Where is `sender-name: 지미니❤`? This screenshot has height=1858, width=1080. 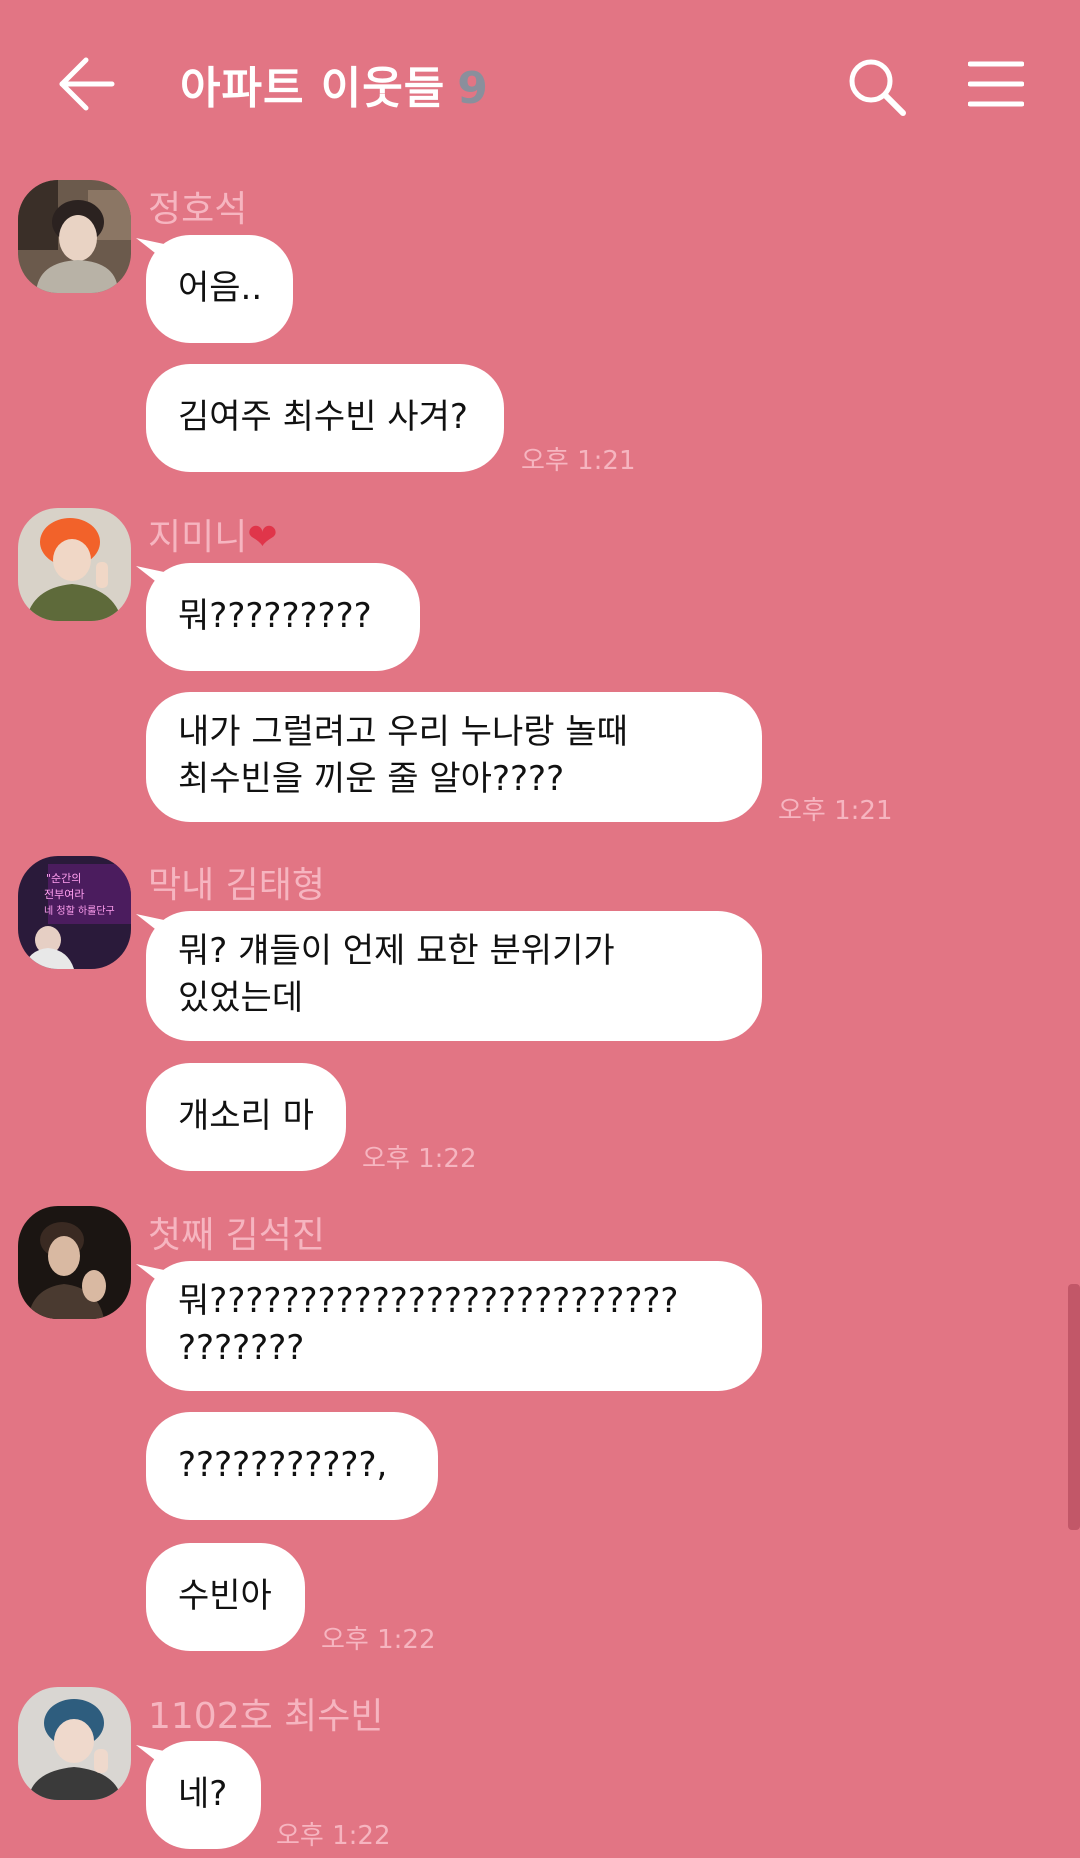 sender-name: 지미니❤ is located at coordinates (213, 534).